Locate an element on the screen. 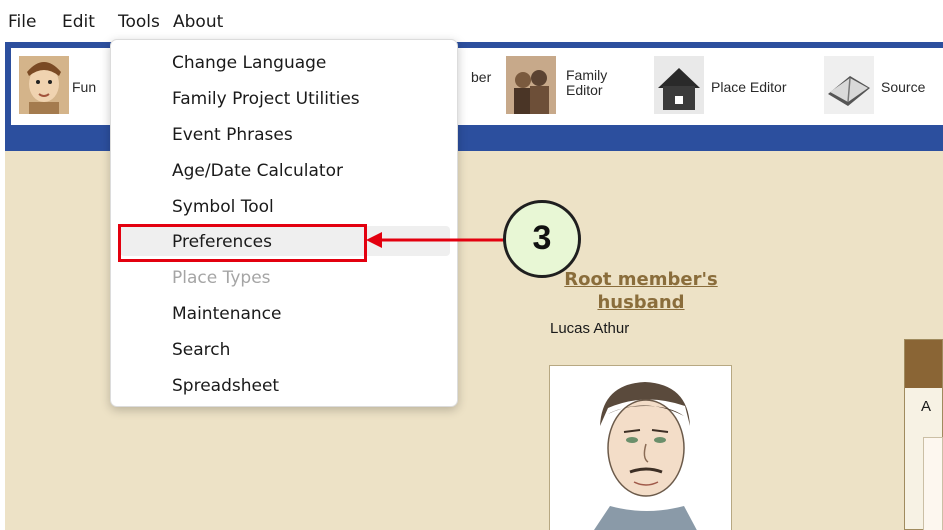  highlight-box is located at coordinates (242, 243).